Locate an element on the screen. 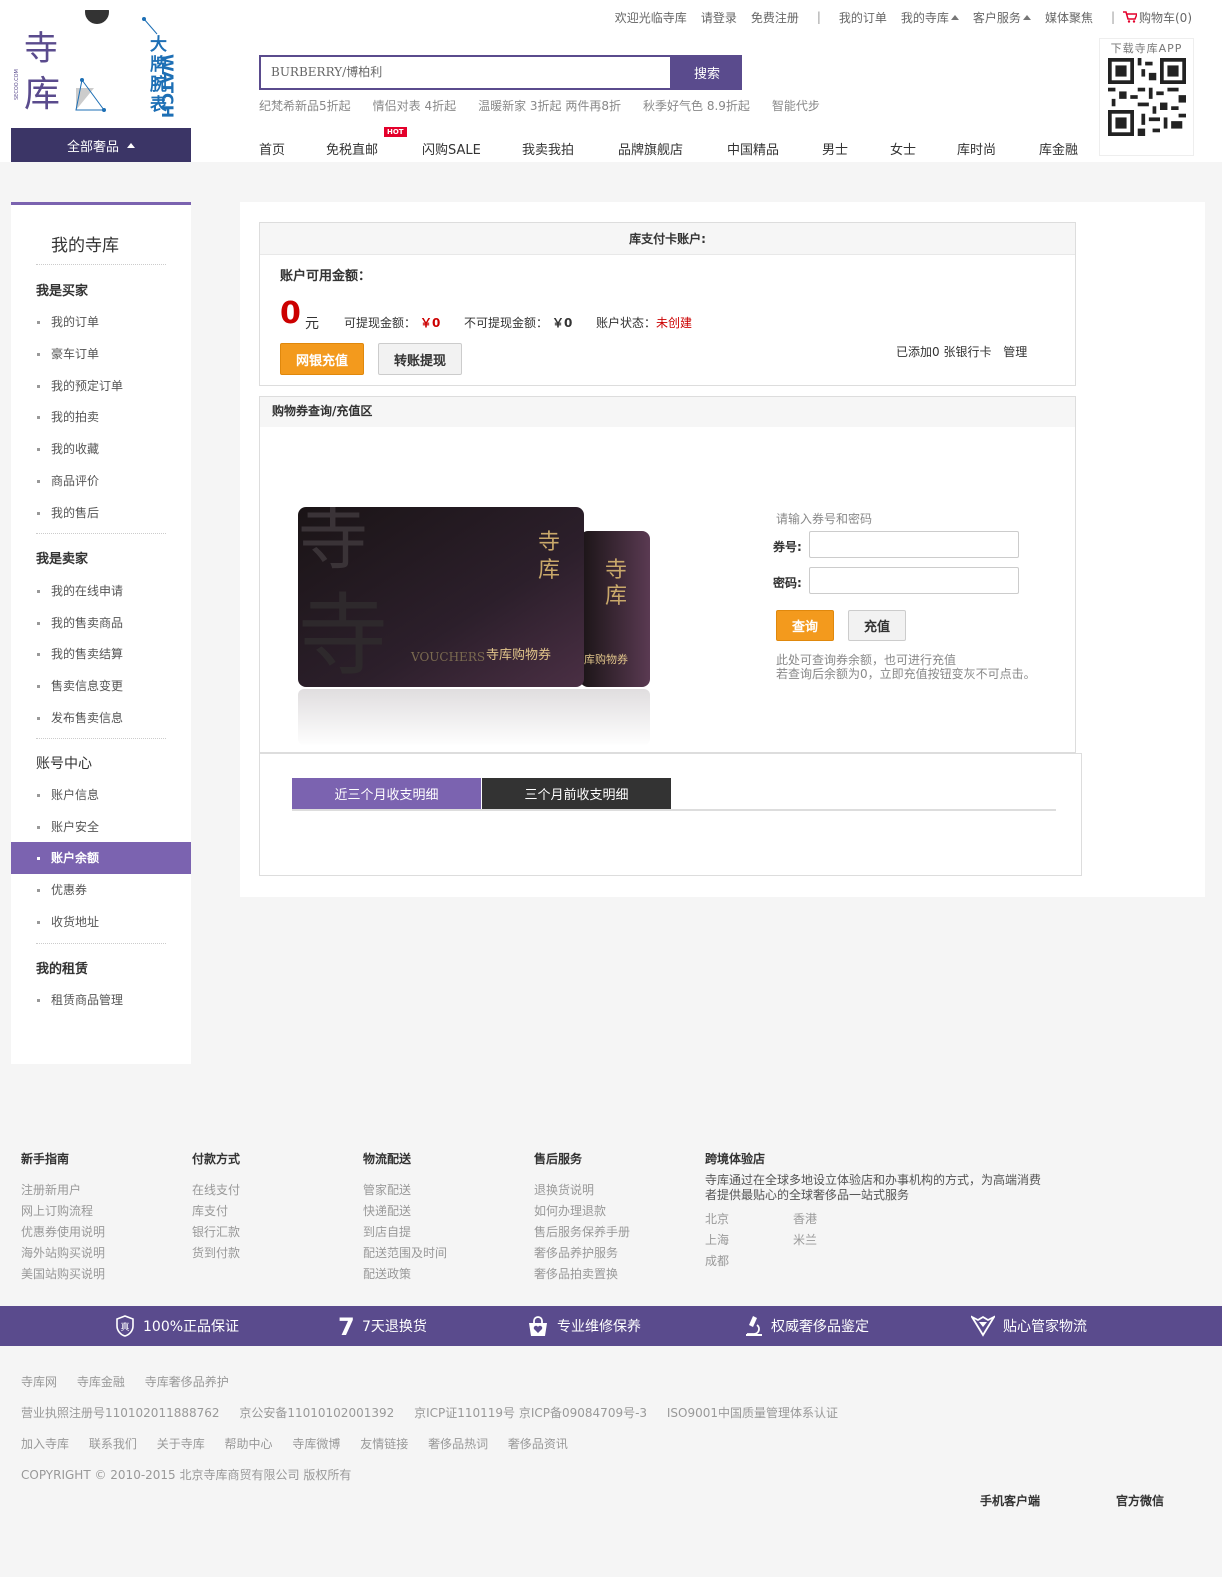 The width and height of the screenshot is (1222, 1577). voucher-topup-button: 充值 is located at coordinates (877, 625).